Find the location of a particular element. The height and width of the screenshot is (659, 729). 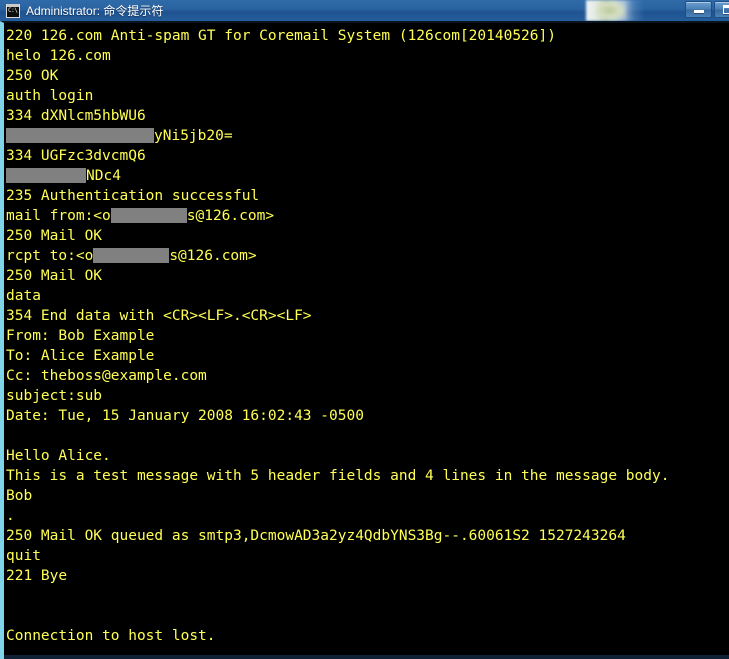

terminal-line-text: NDc4 is located at coordinates (103, 176).